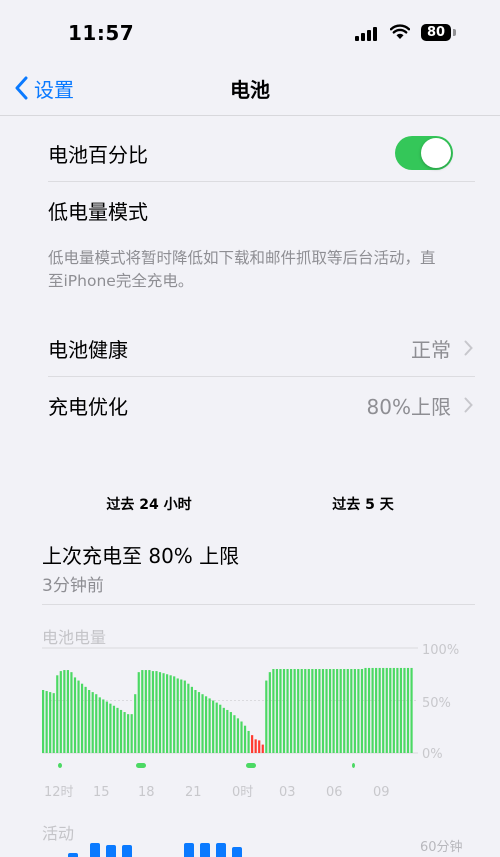  What do you see at coordinates (98, 154) in the screenshot?
I see `battery-percentage-label: 电池百分比` at bounding box center [98, 154].